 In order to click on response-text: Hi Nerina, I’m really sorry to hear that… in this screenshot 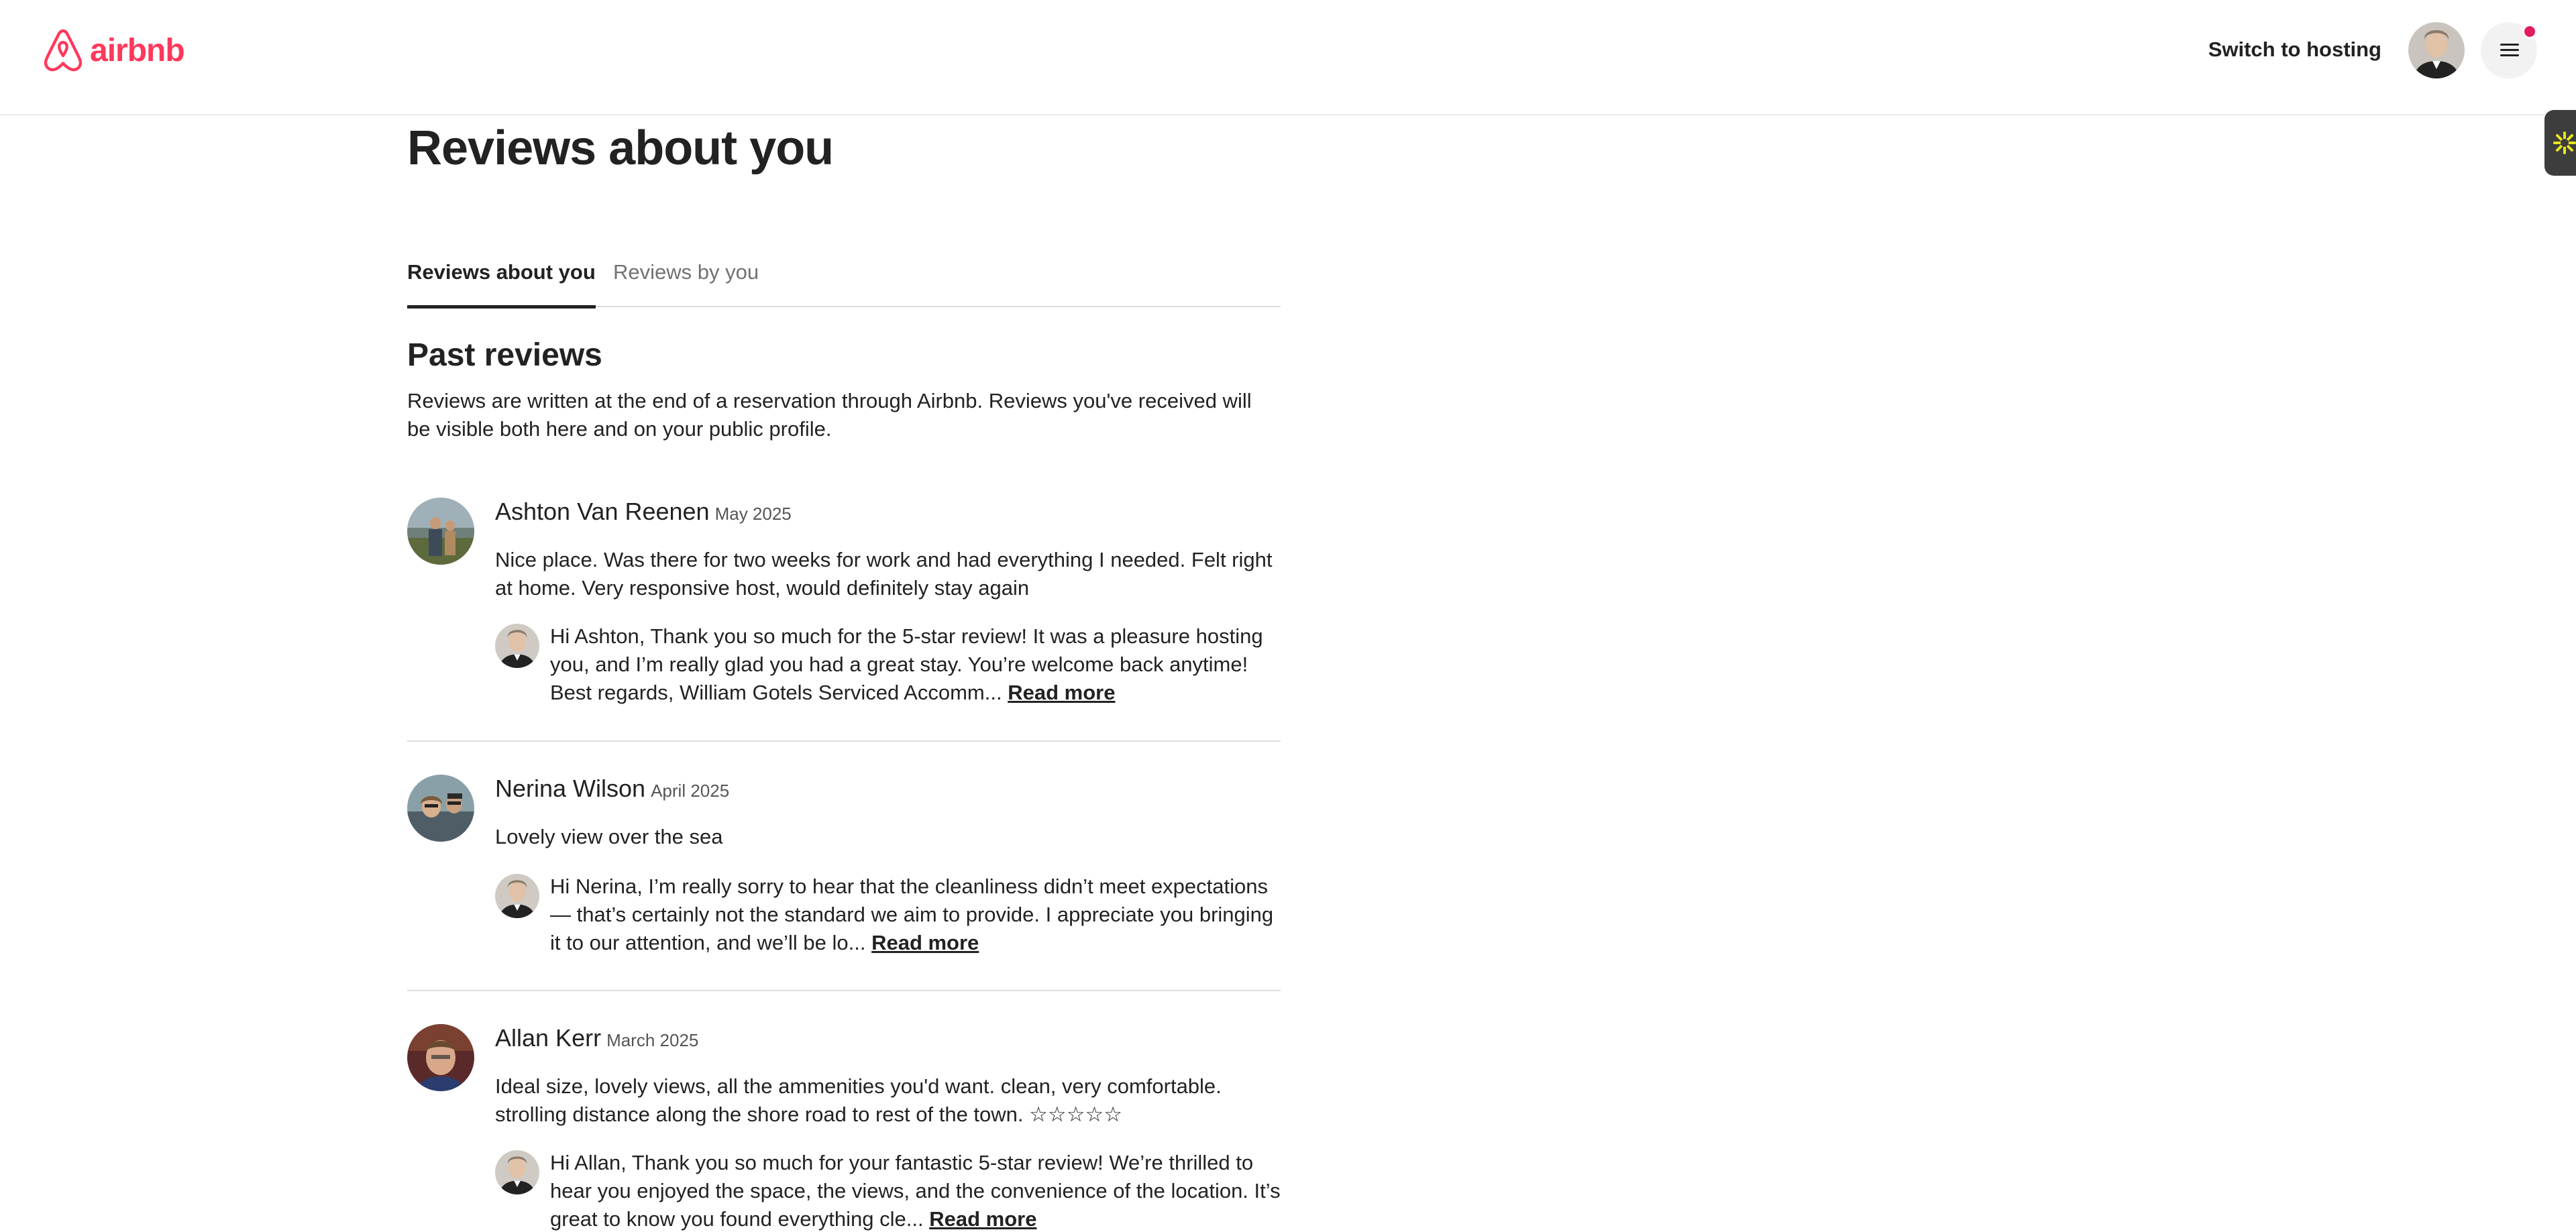, I will do `click(917, 915)`.